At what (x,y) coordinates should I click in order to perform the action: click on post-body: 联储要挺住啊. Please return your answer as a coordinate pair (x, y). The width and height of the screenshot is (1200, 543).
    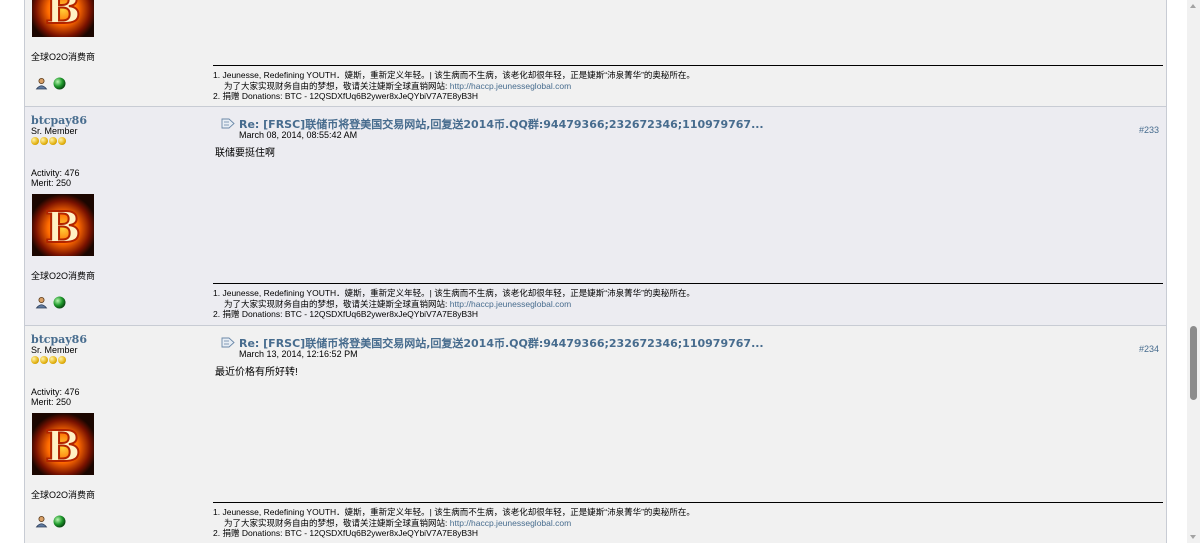
    Looking at the image, I should click on (245, 153).